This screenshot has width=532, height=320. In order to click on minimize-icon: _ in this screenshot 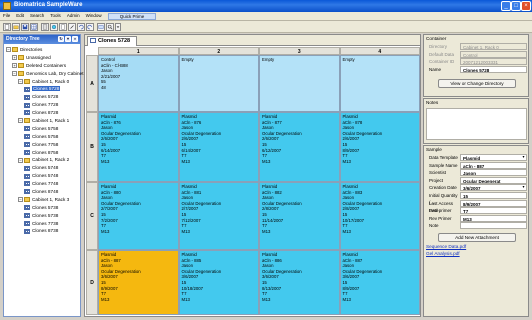, I will do `click(506, 6)`.